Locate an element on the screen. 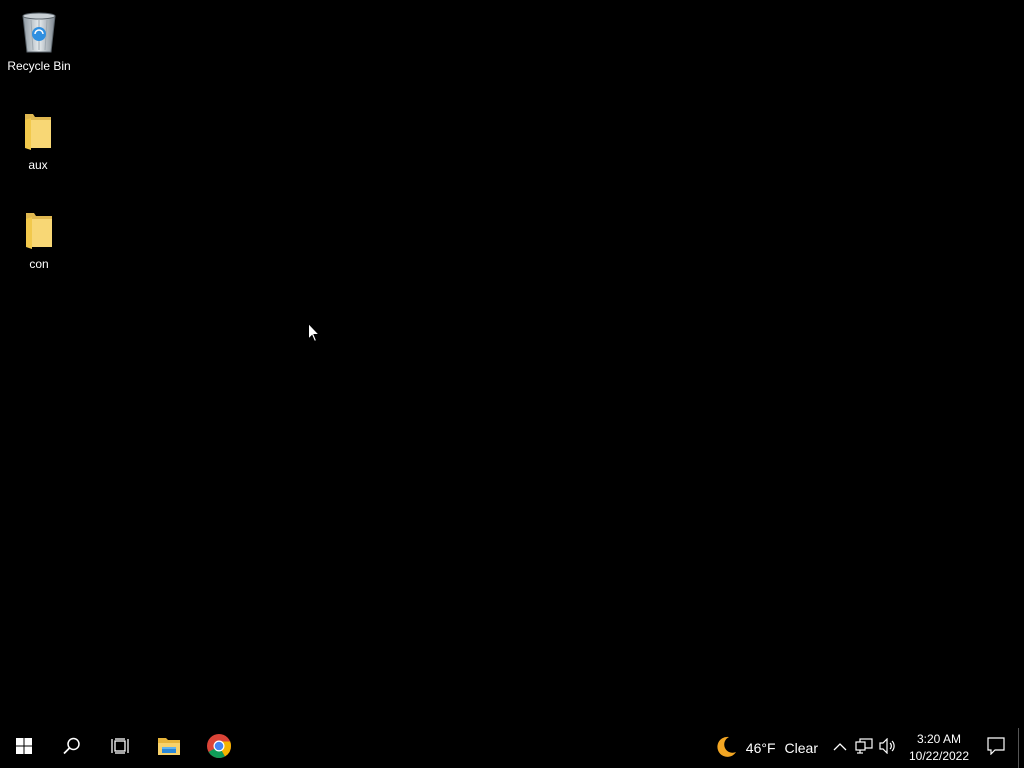 This screenshot has height=768, width=1024. desktop-icon-aux: aux is located at coordinates (38, 146).